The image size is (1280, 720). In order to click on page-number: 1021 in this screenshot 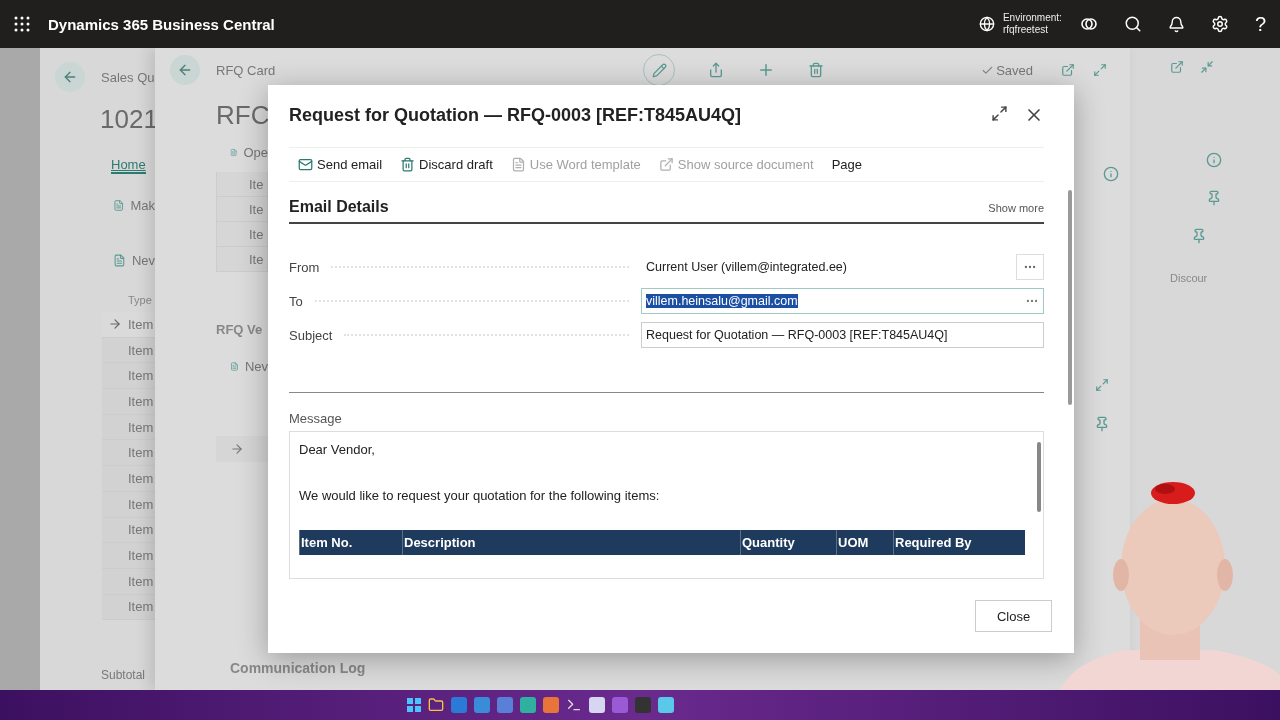, I will do `click(127, 119)`.